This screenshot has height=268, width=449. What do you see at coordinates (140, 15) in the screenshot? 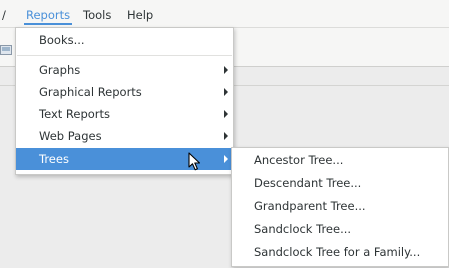
I see `menu-help: Help` at bounding box center [140, 15].